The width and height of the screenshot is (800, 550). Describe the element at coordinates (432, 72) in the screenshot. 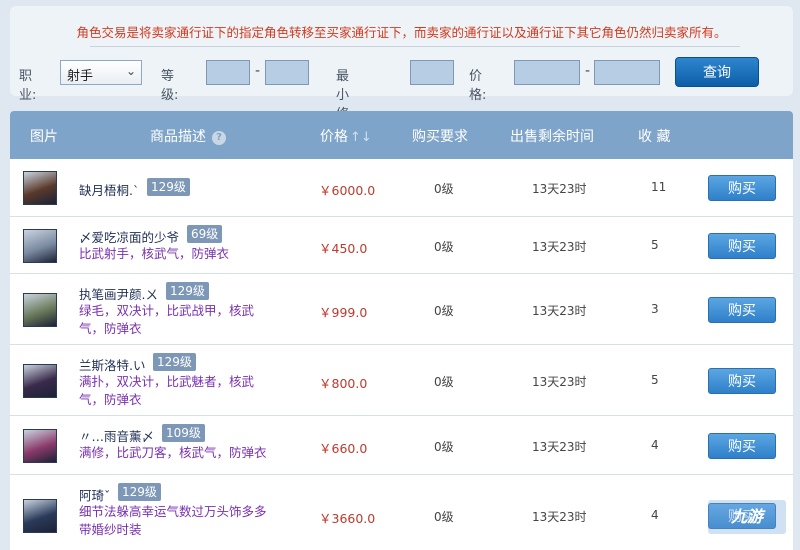

I see `cultivation-input` at that location.